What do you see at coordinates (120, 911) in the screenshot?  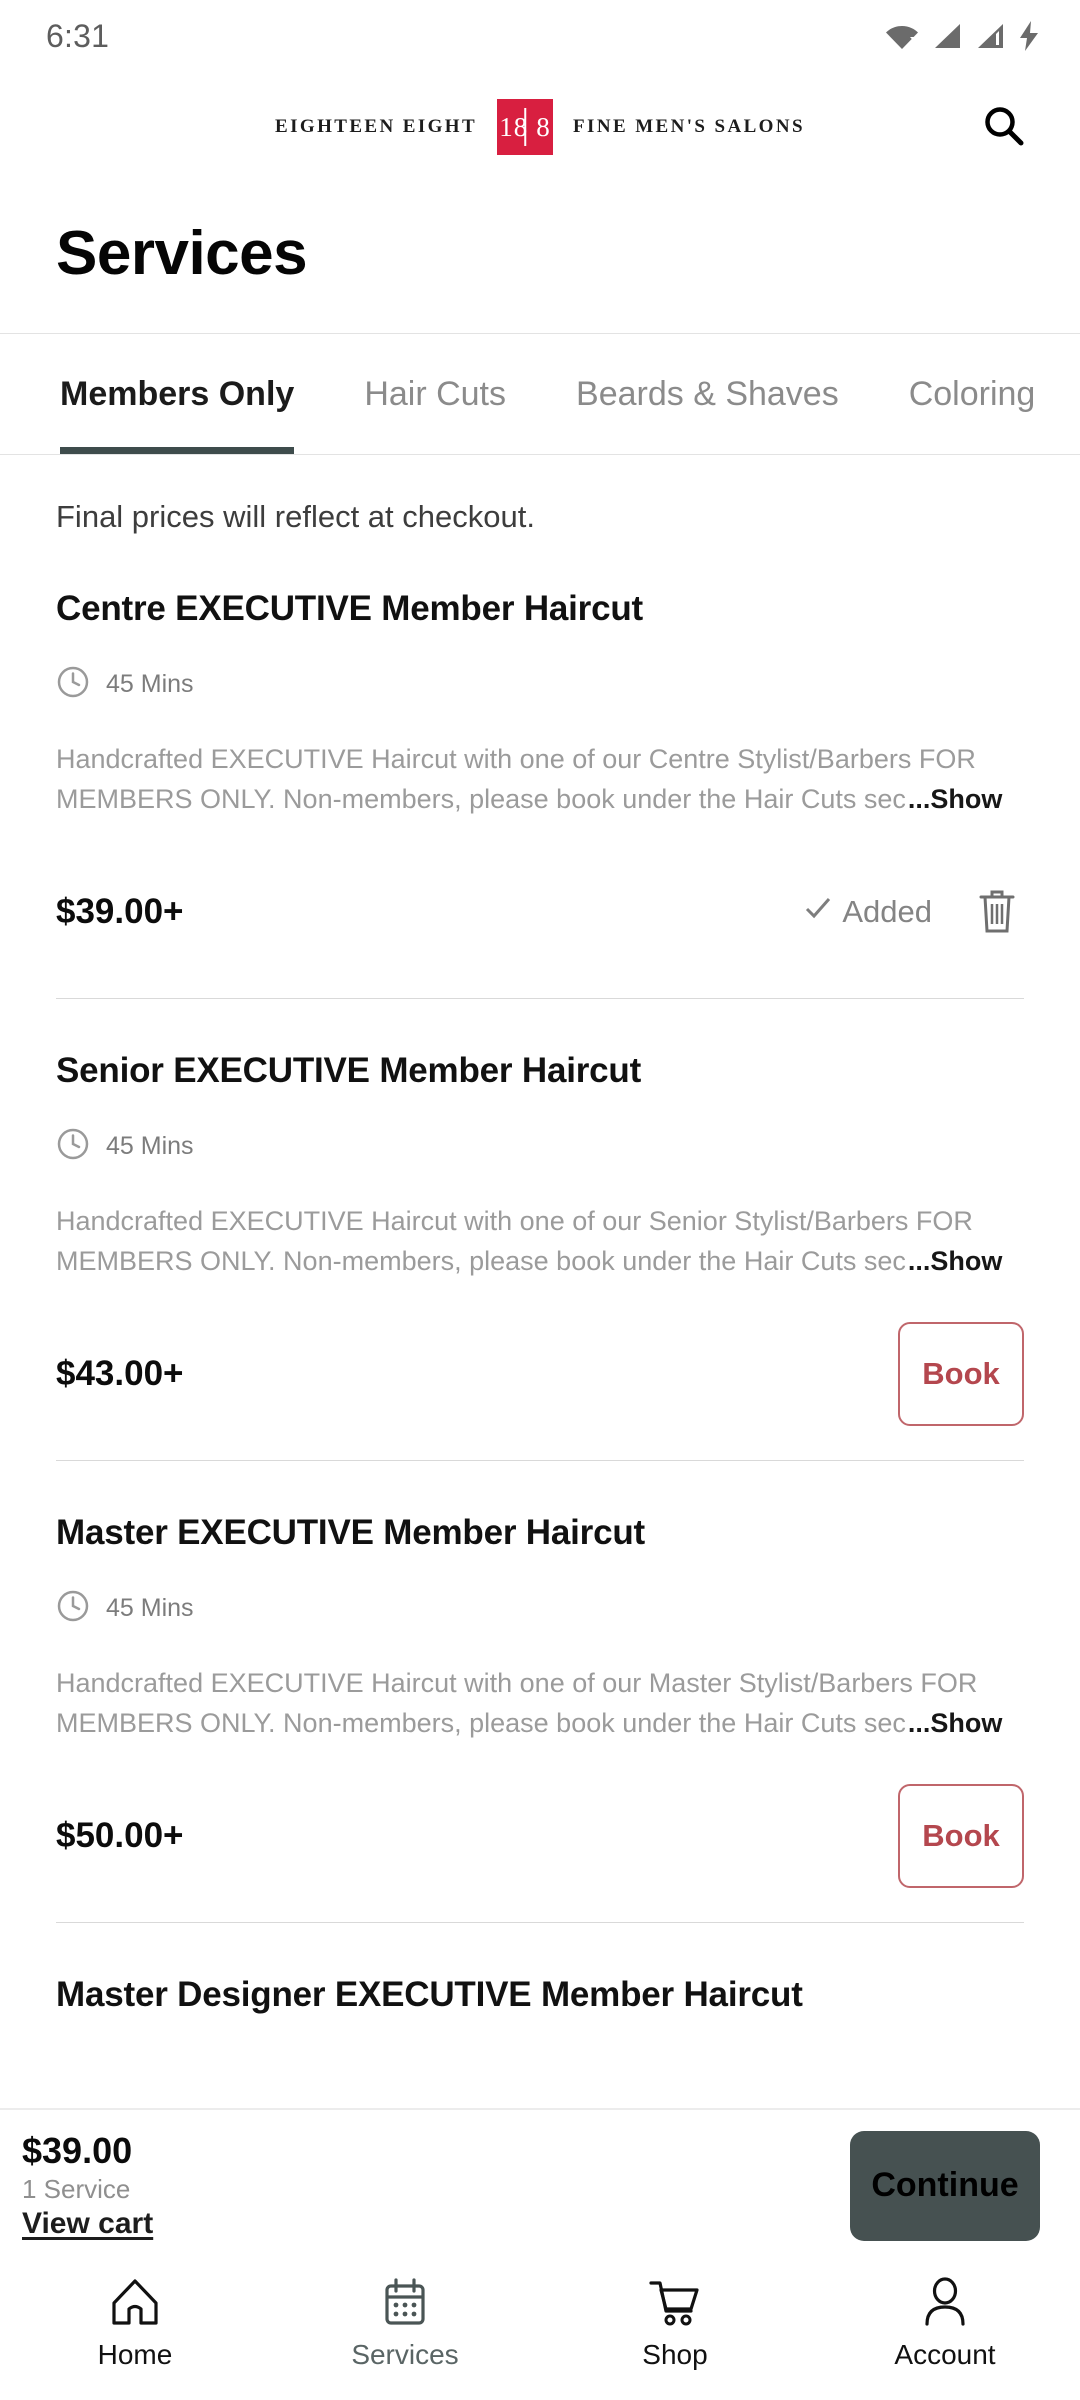 I see `service-price: $39.00+` at bounding box center [120, 911].